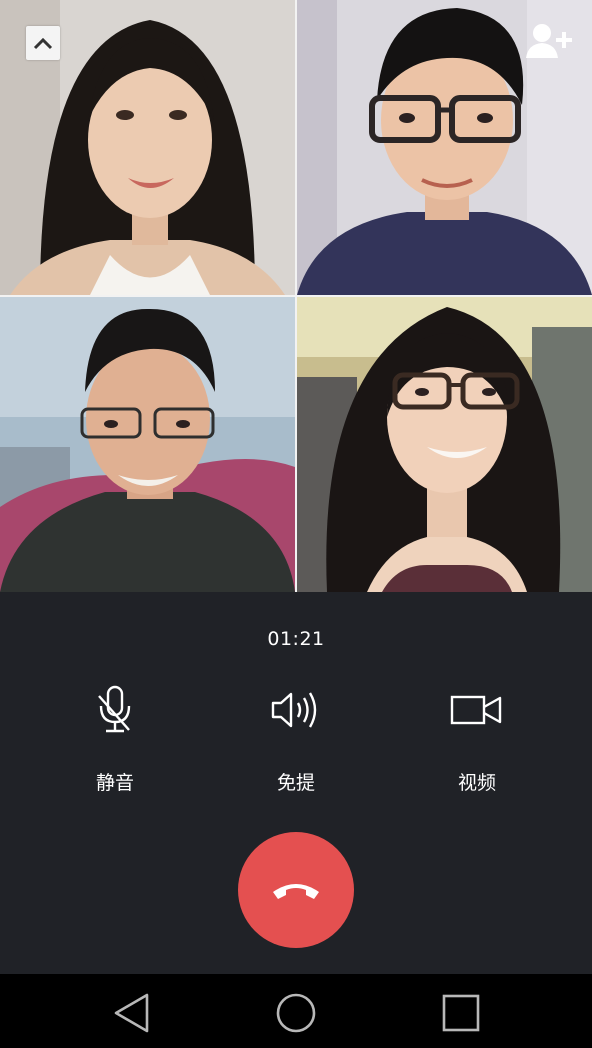 Image resolution: width=592 pixels, height=1048 pixels. I want to click on speaker-label: 免提, so click(295, 783).